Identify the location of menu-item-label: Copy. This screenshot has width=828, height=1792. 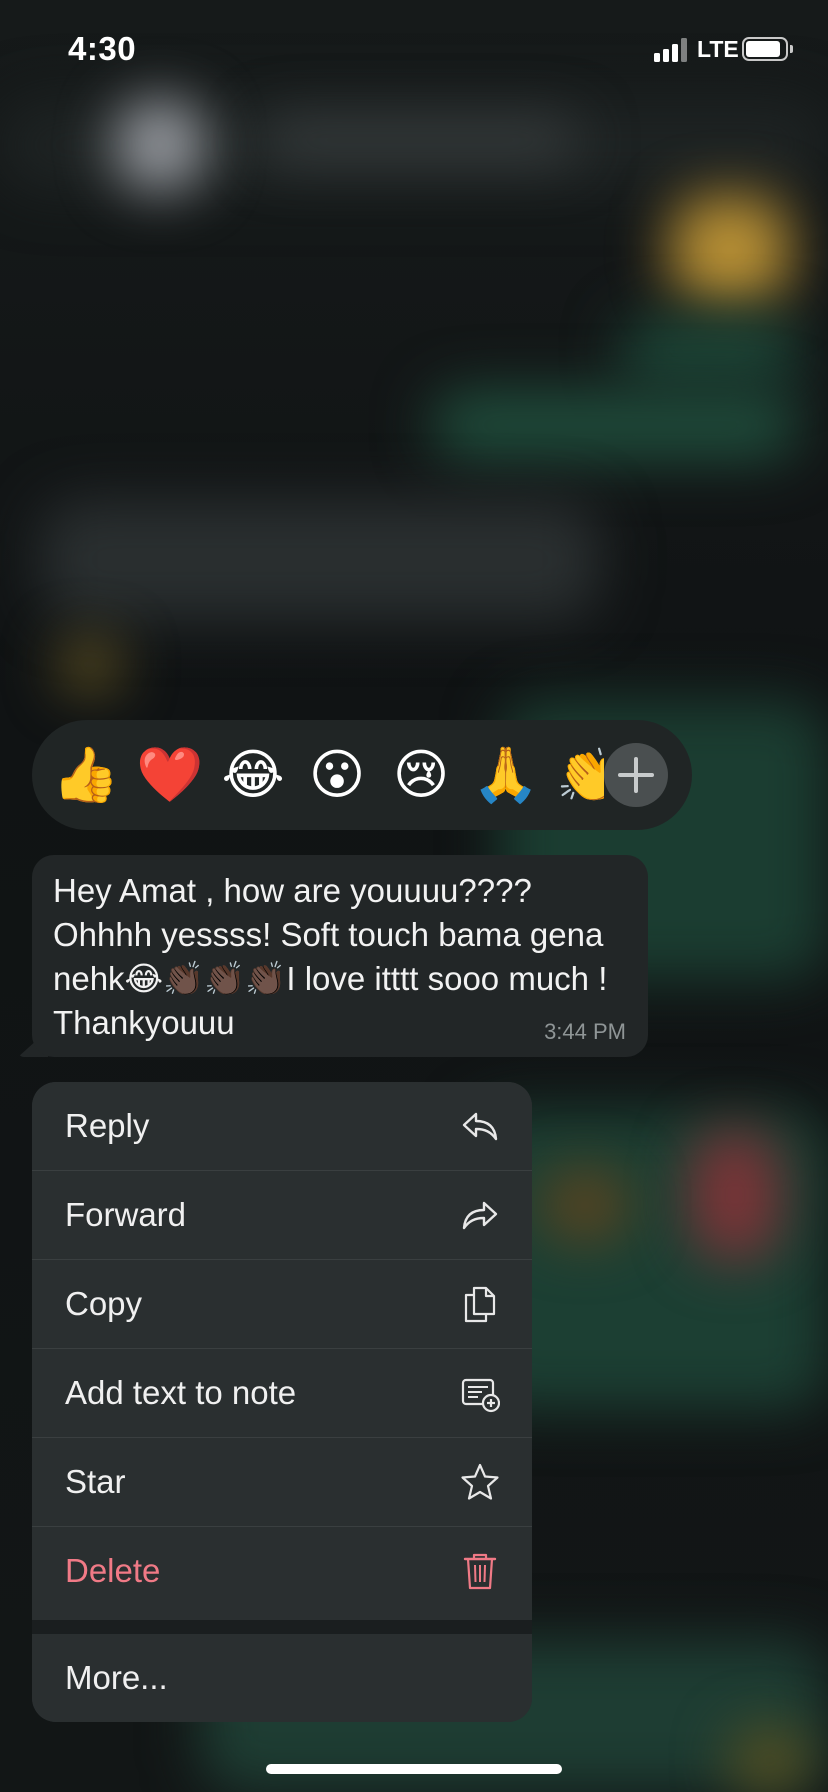
(104, 1303).